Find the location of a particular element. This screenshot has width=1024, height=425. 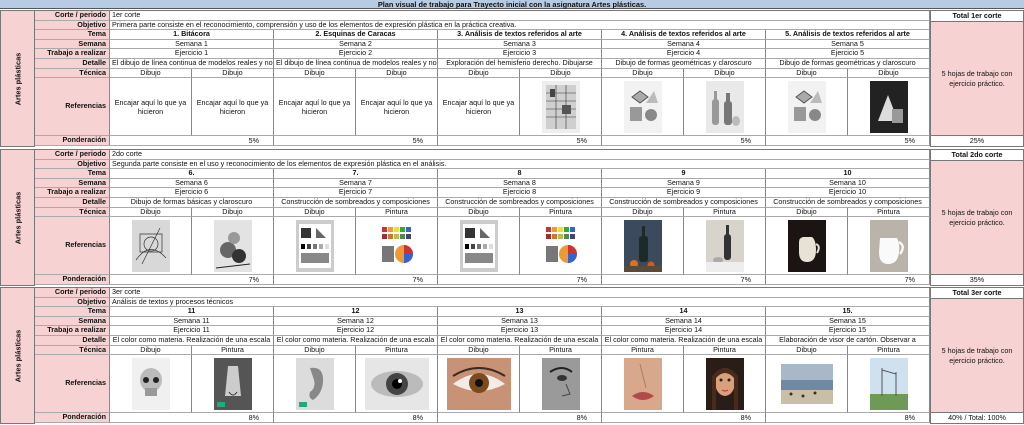

semana-cell: Semana 4 is located at coordinates (684, 44).